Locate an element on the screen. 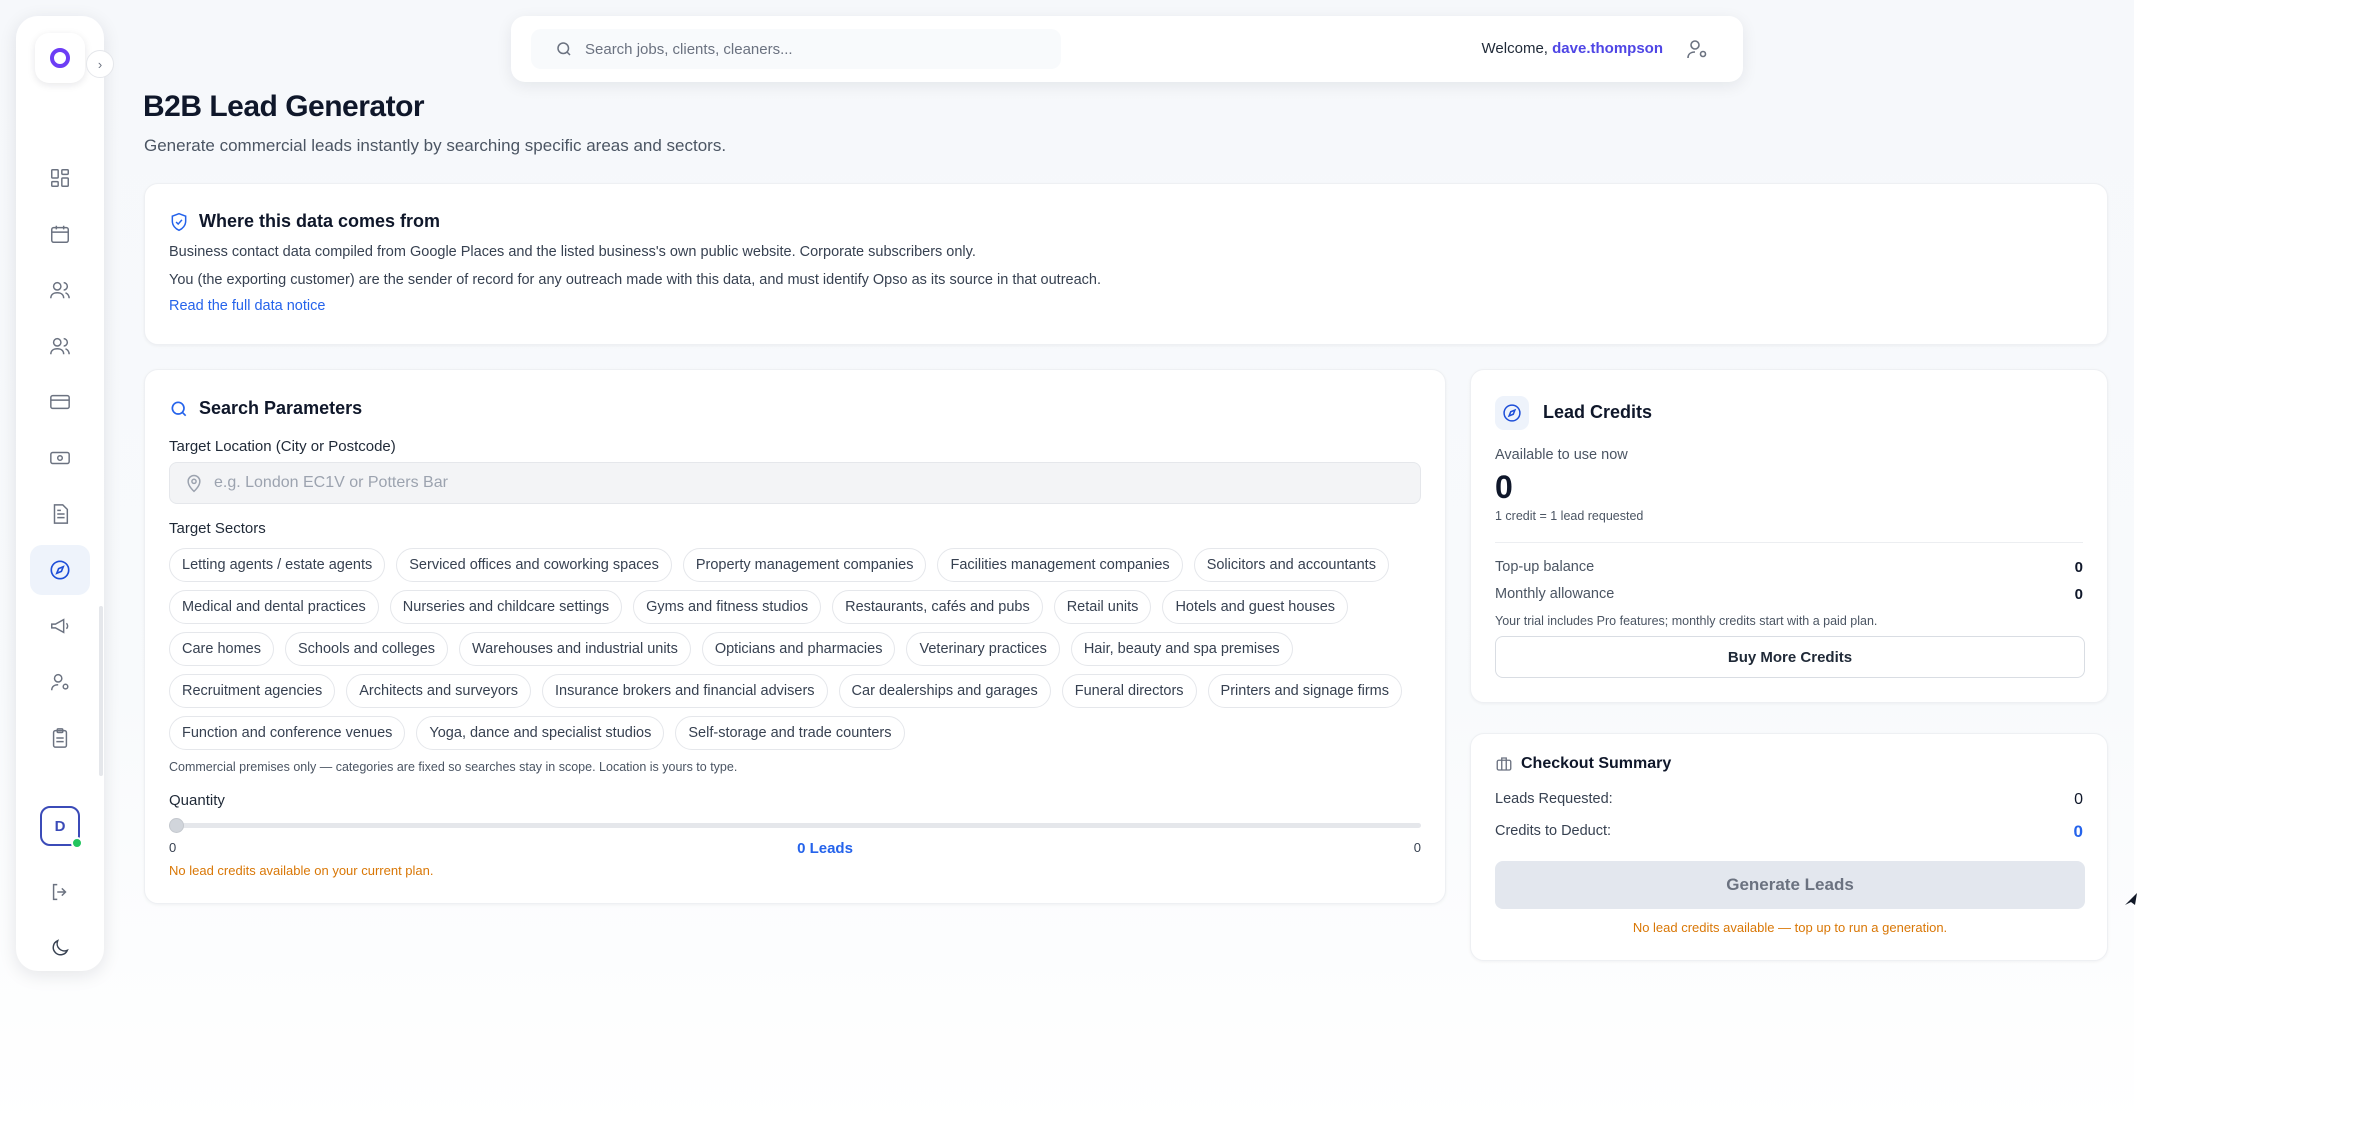 The height and width of the screenshot is (1131, 2363). sidebar-item-user-settings is located at coordinates (60, 682).